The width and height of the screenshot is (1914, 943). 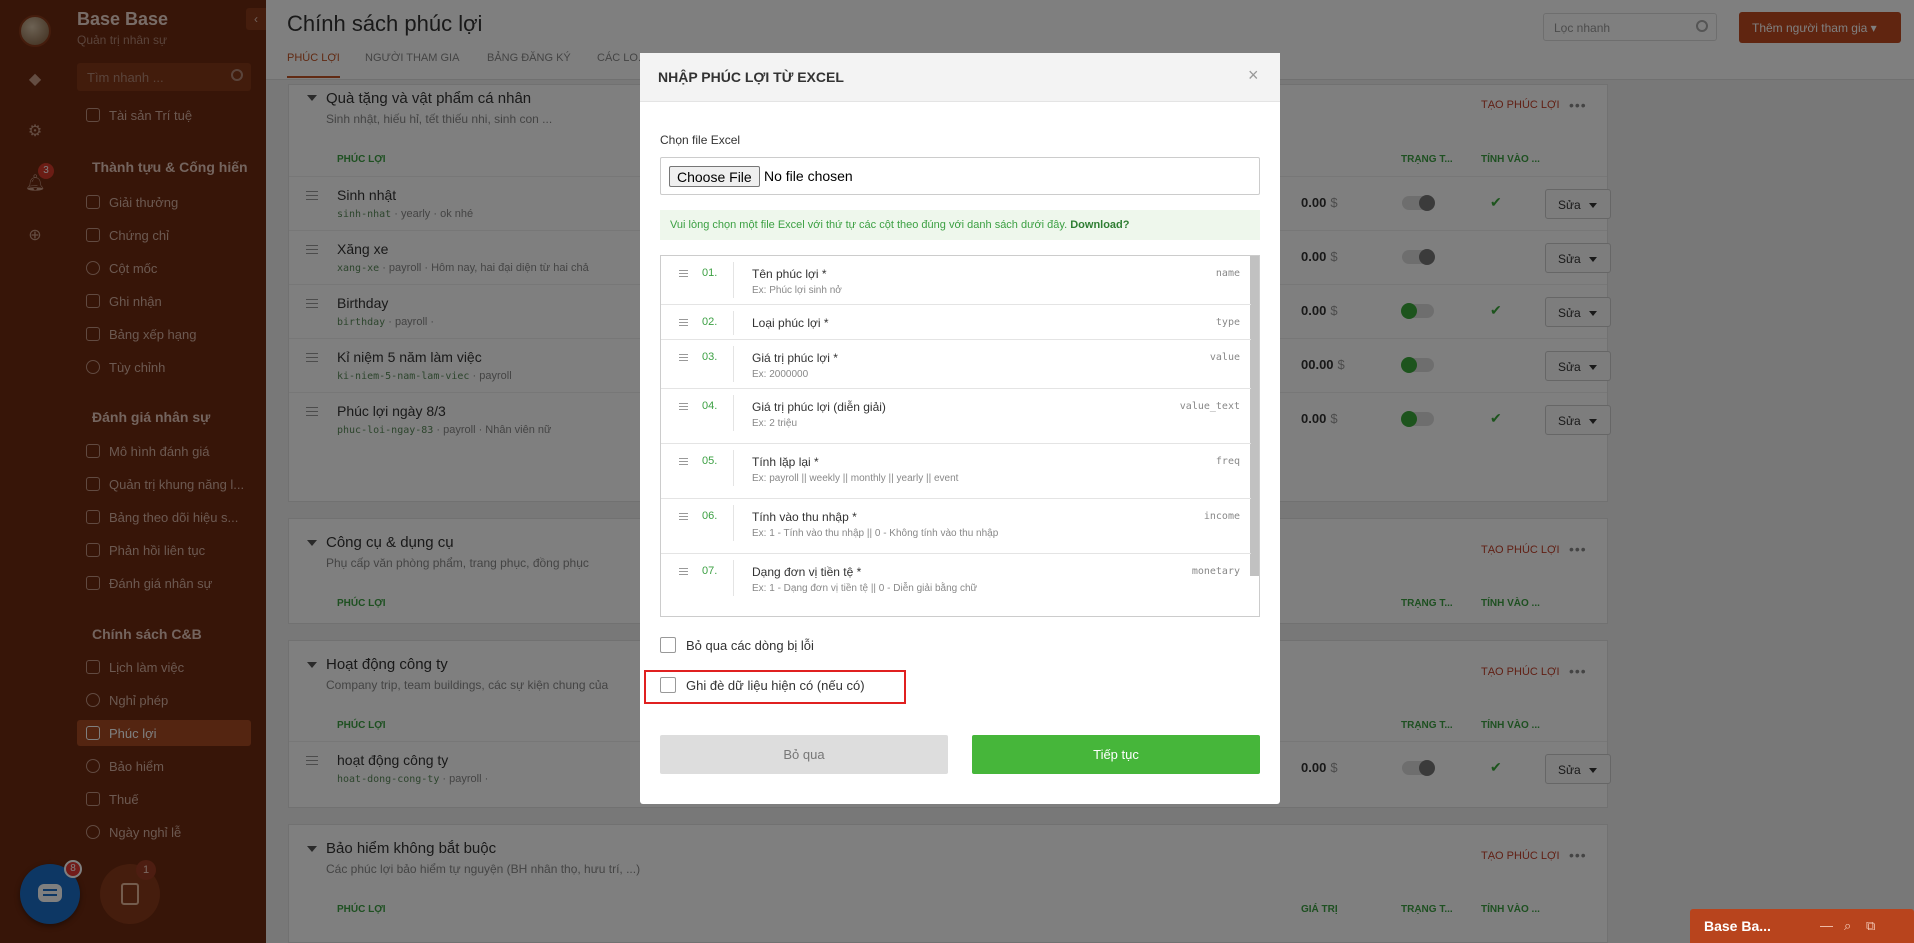 I want to click on file-label: Chọn file Excel, so click(x=700, y=140).